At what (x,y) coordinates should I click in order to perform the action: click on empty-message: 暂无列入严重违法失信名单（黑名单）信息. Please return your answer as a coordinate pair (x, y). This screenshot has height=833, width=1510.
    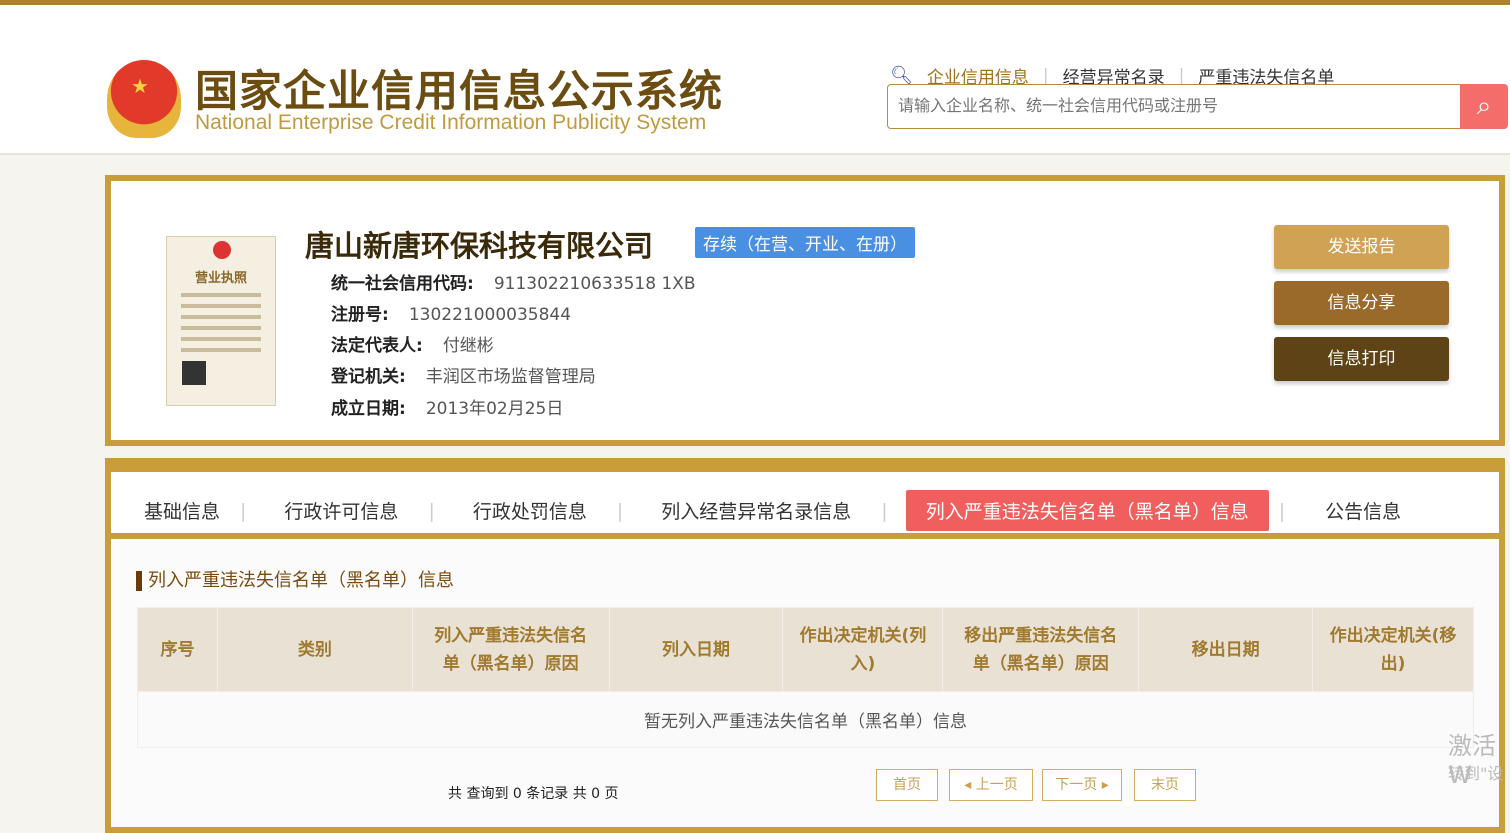
    Looking at the image, I should click on (805, 719).